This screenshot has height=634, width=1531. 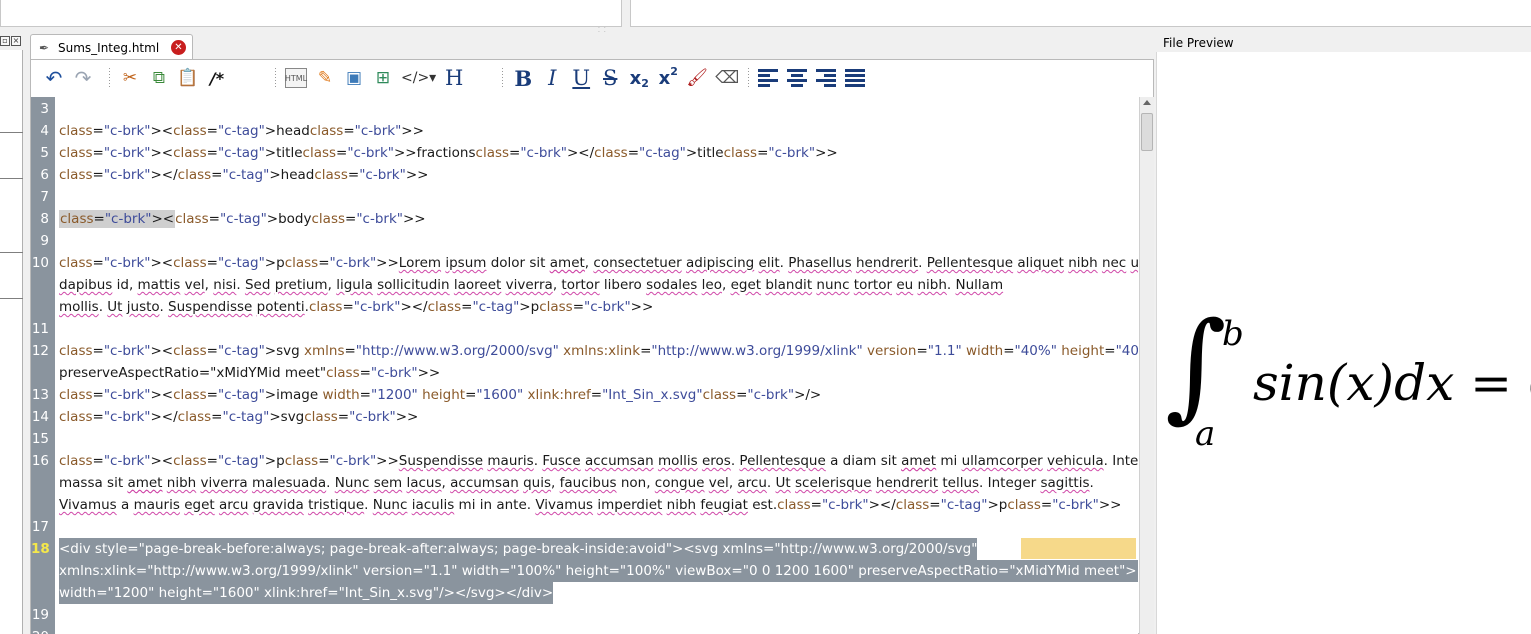 I want to click on code-line: 20, so click(x=584, y=630).